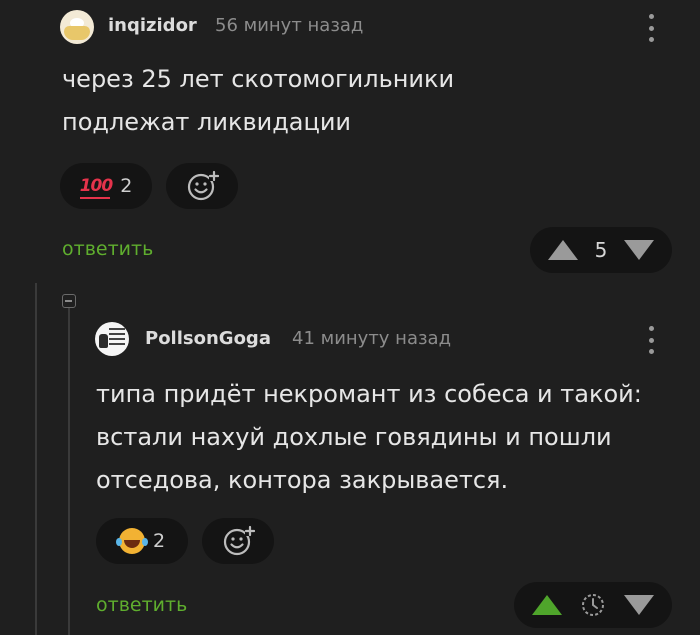 Image resolution: width=700 pixels, height=635 pixels. I want to click on reaction-100: 100 2, so click(106, 186).